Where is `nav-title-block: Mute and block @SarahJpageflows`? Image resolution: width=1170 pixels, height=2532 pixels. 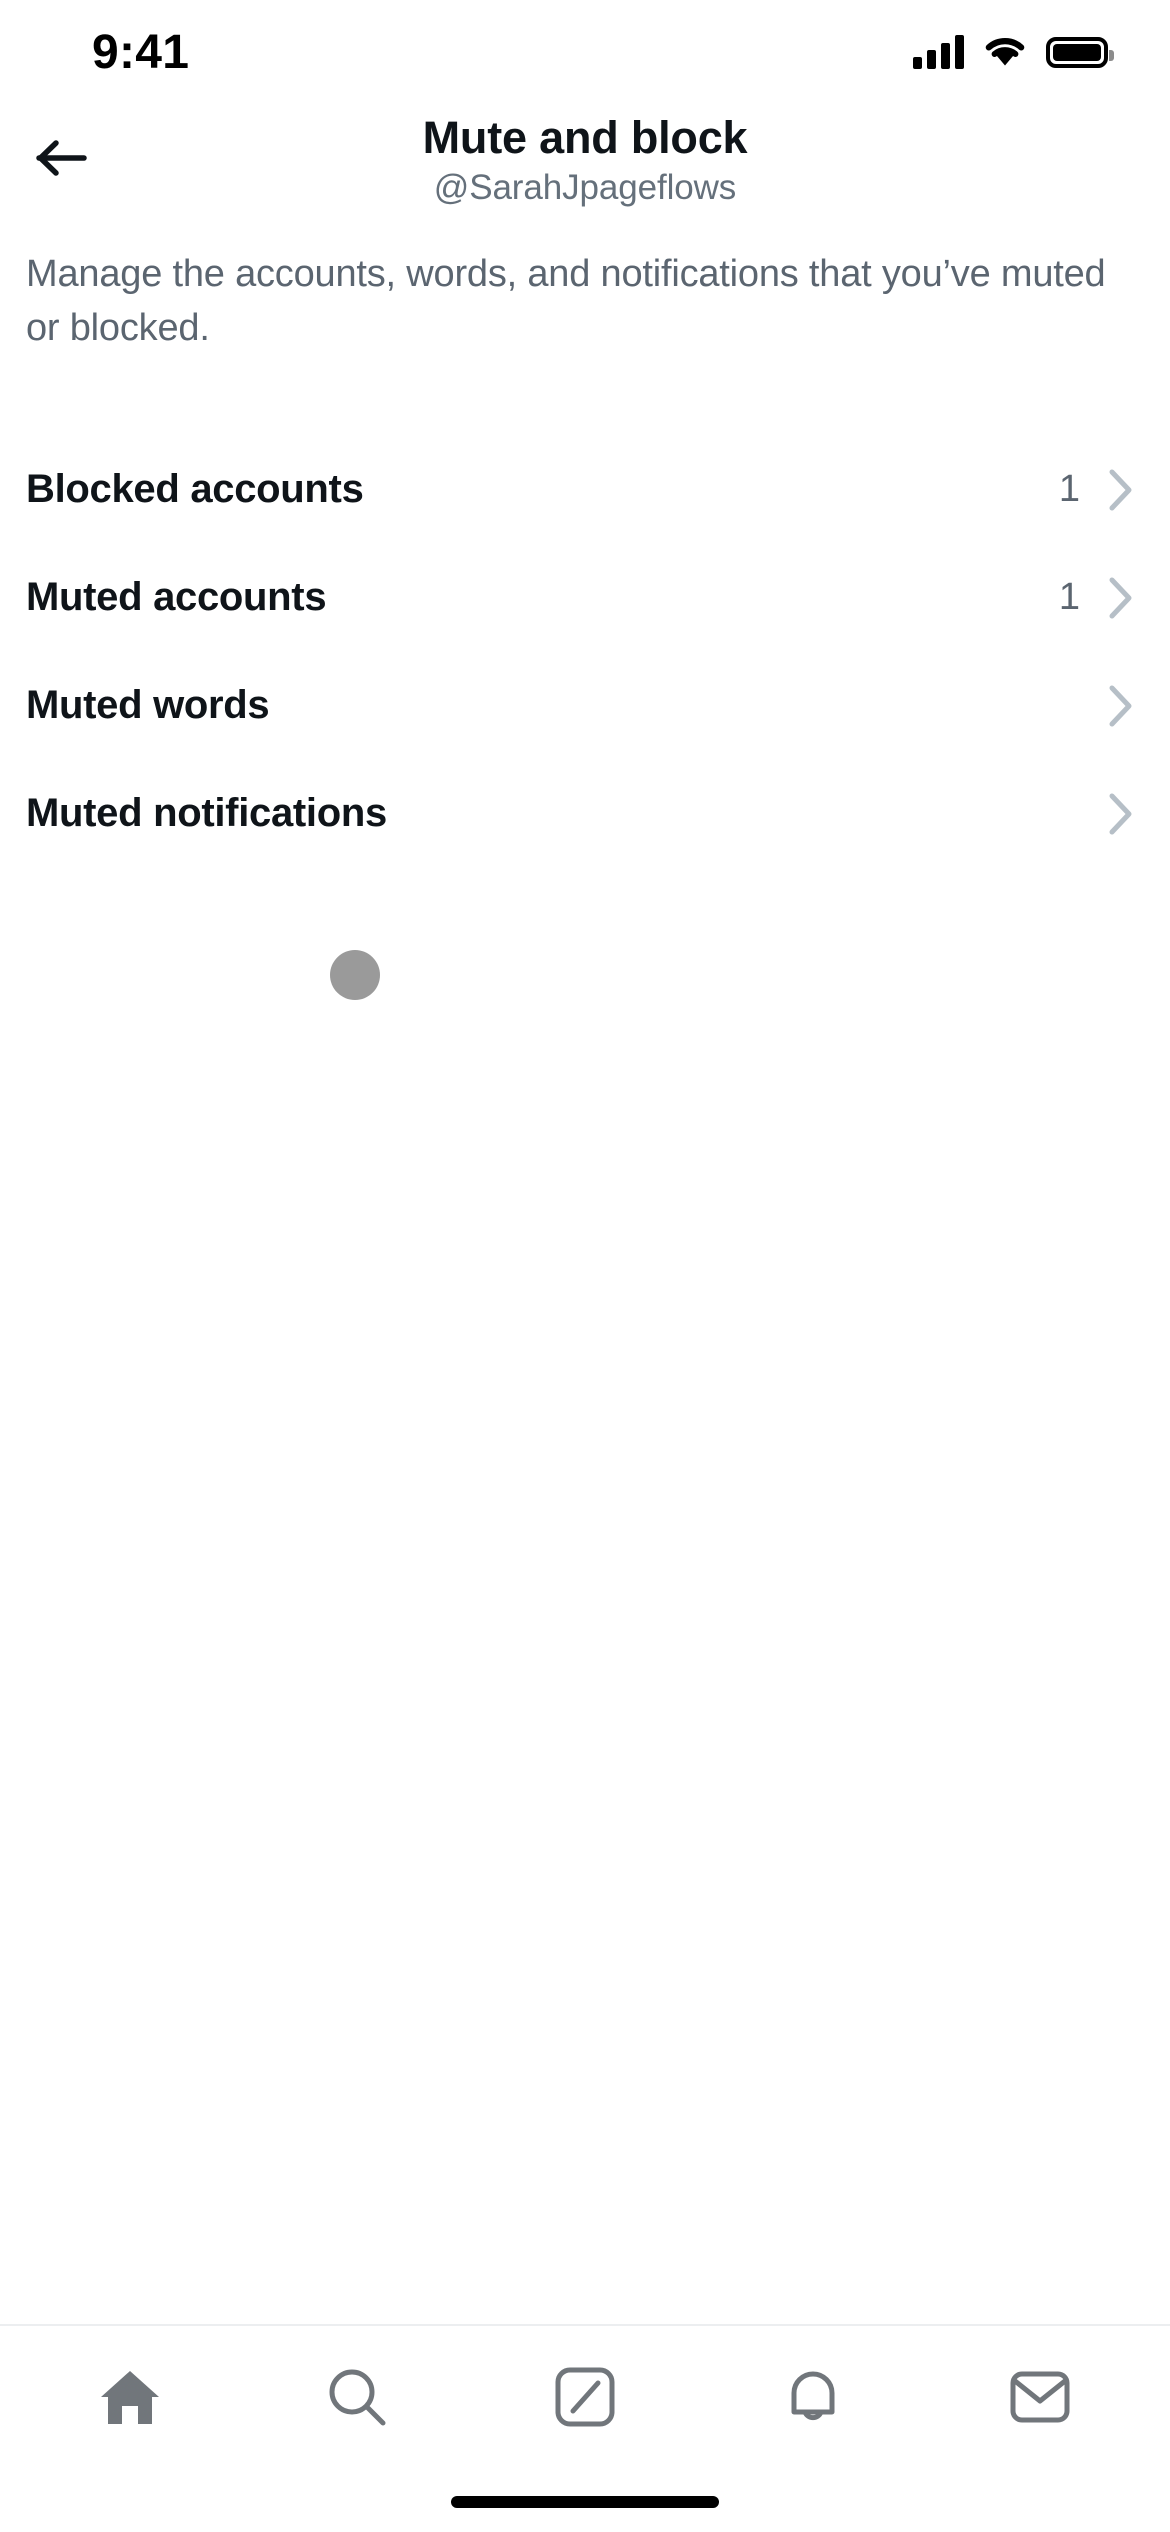 nav-title-block: Mute and block @SarahJpageflows is located at coordinates (585, 159).